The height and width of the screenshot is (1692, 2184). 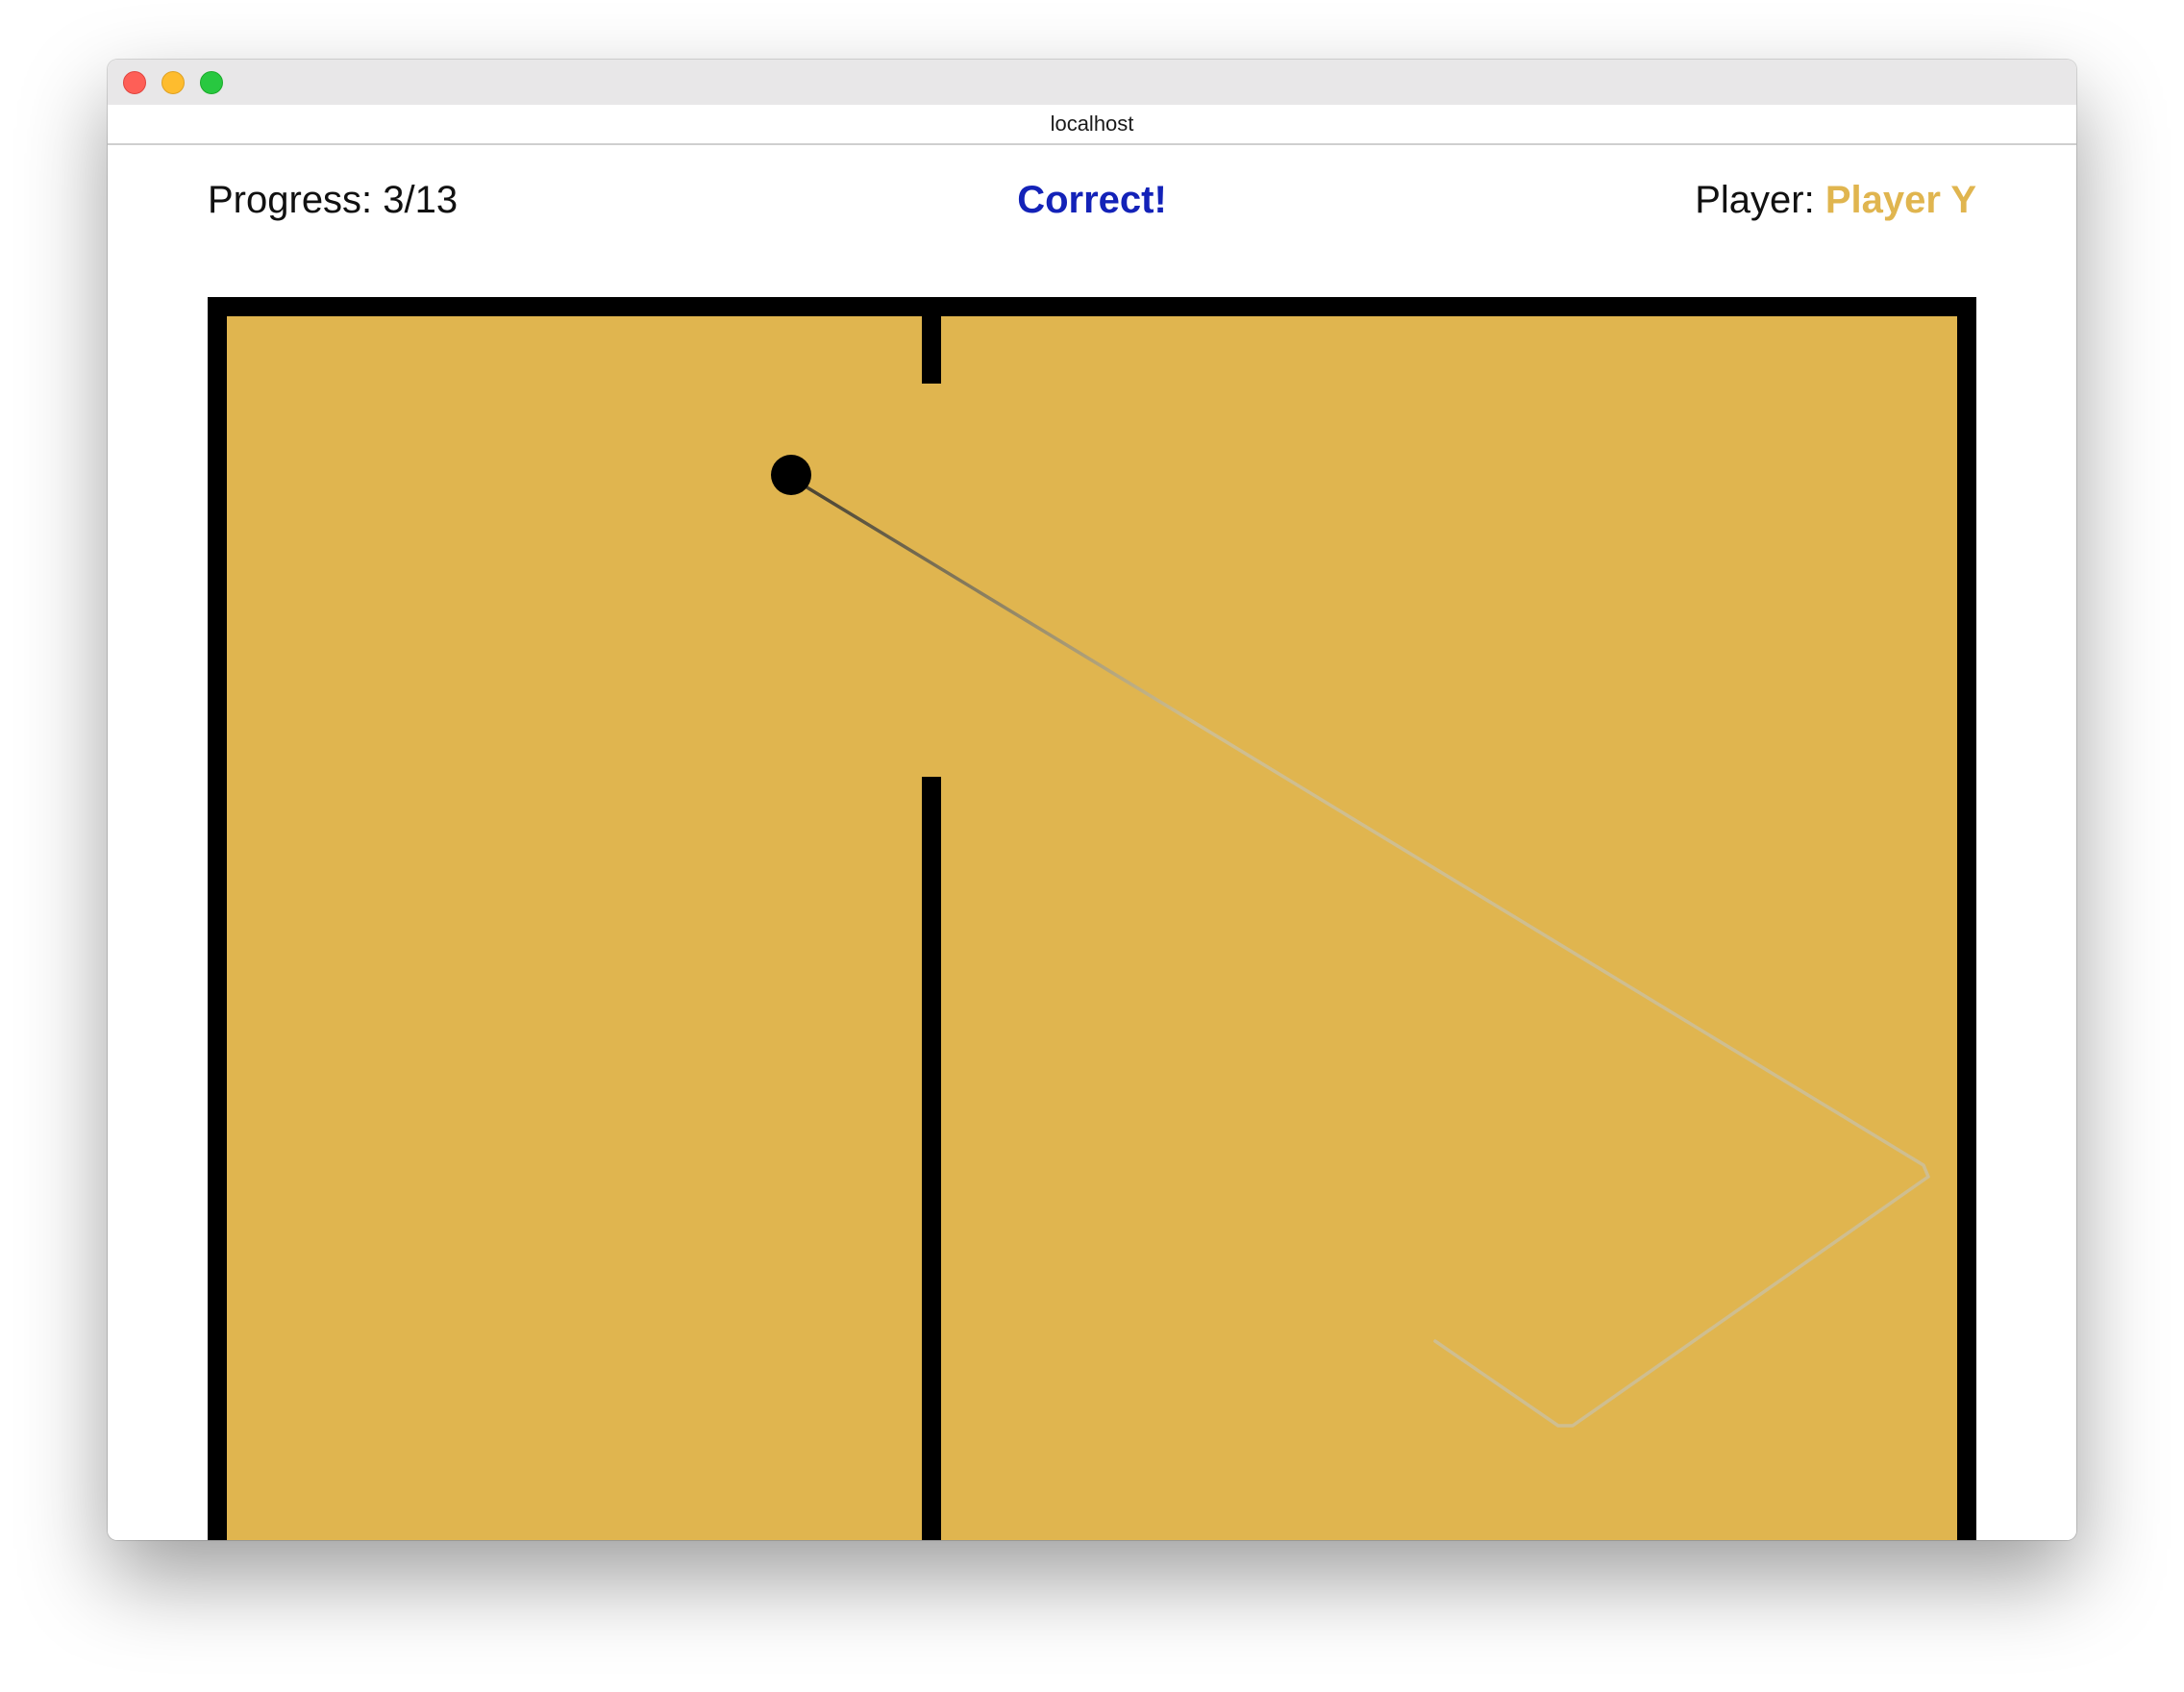 What do you see at coordinates (173, 82) in the screenshot?
I see `minimize-window-icon` at bounding box center [173, 82].